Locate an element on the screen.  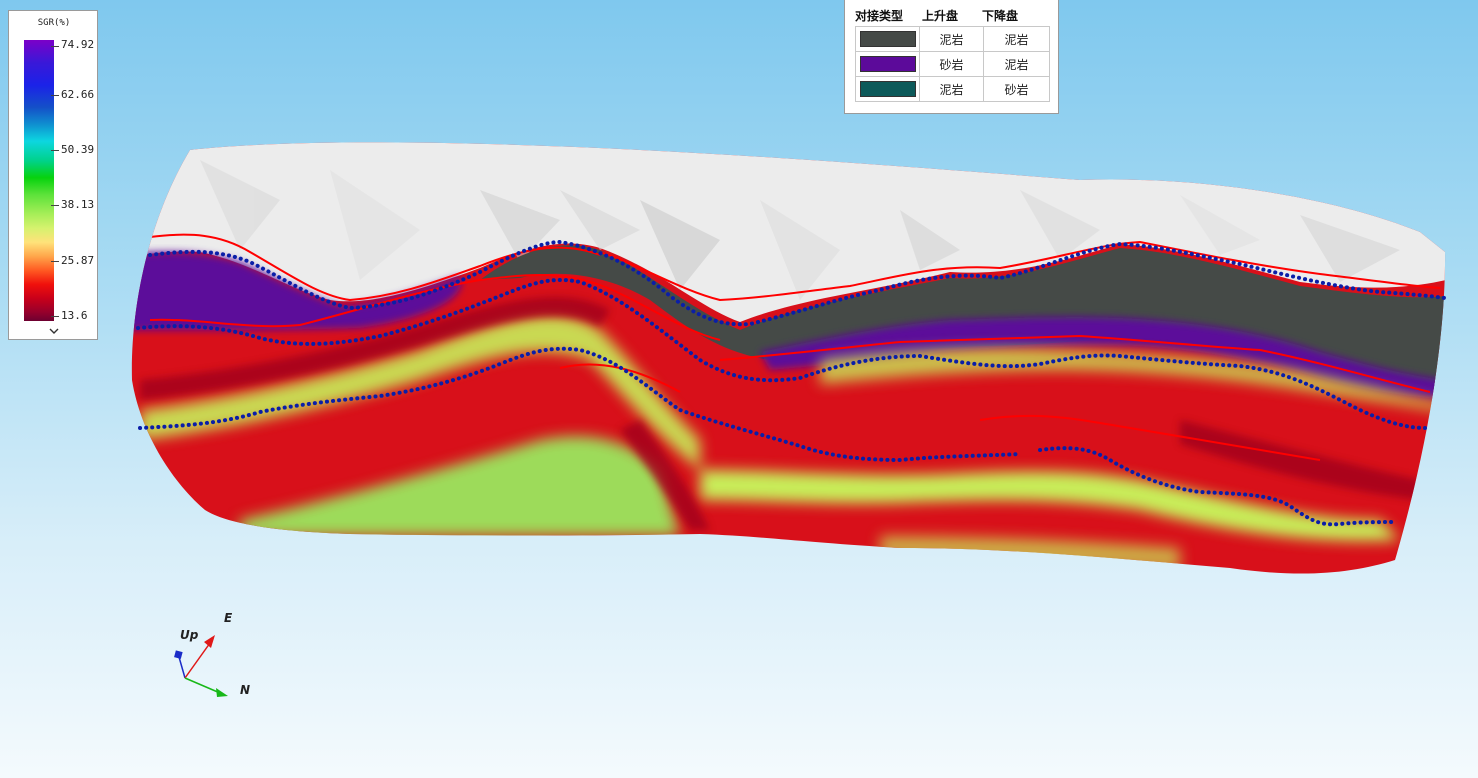
juxtaposition-type-legend: 对接类型 上升盘 下降盘 泥岩 泥岩 砂岩 泥岩 泥岩 砂岩 is located at coordinates (951, 57).